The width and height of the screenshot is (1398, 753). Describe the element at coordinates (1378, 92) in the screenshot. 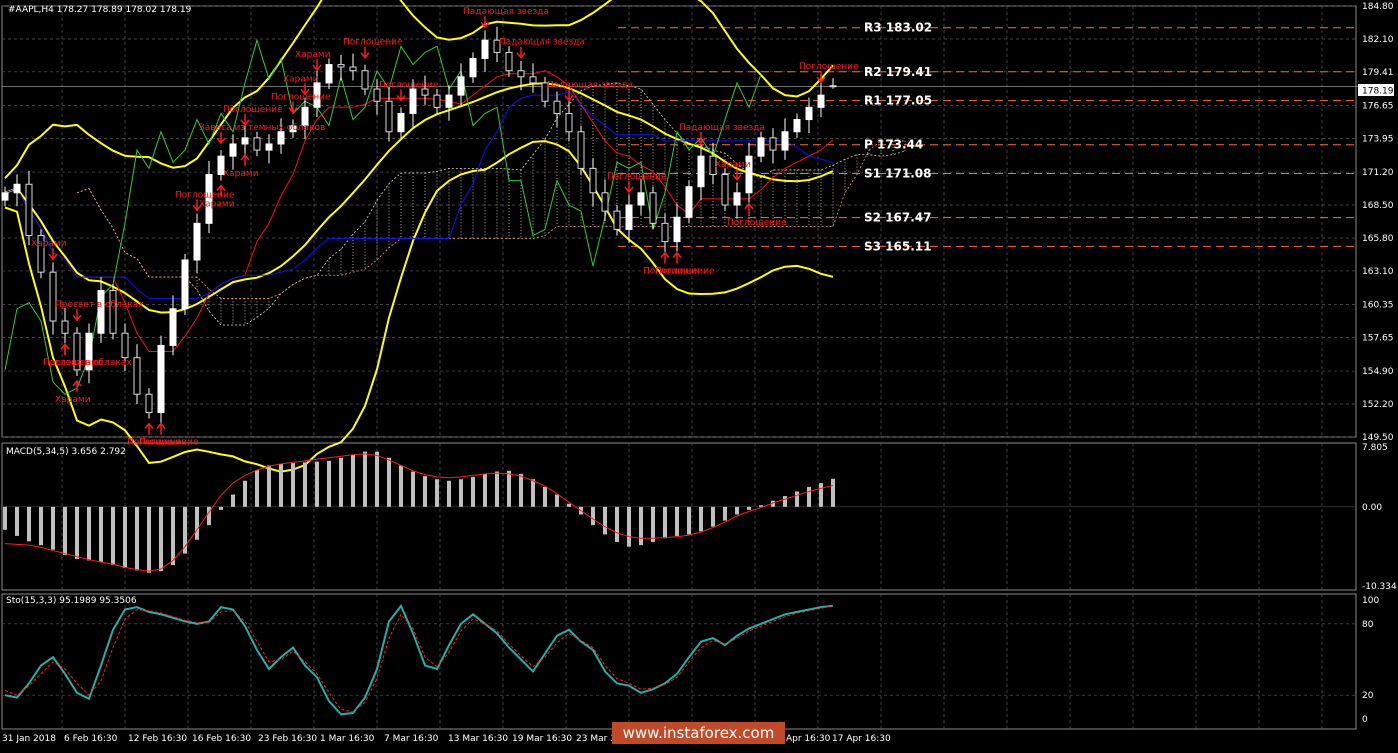

I see `current-price-label: 178.19` at that location.